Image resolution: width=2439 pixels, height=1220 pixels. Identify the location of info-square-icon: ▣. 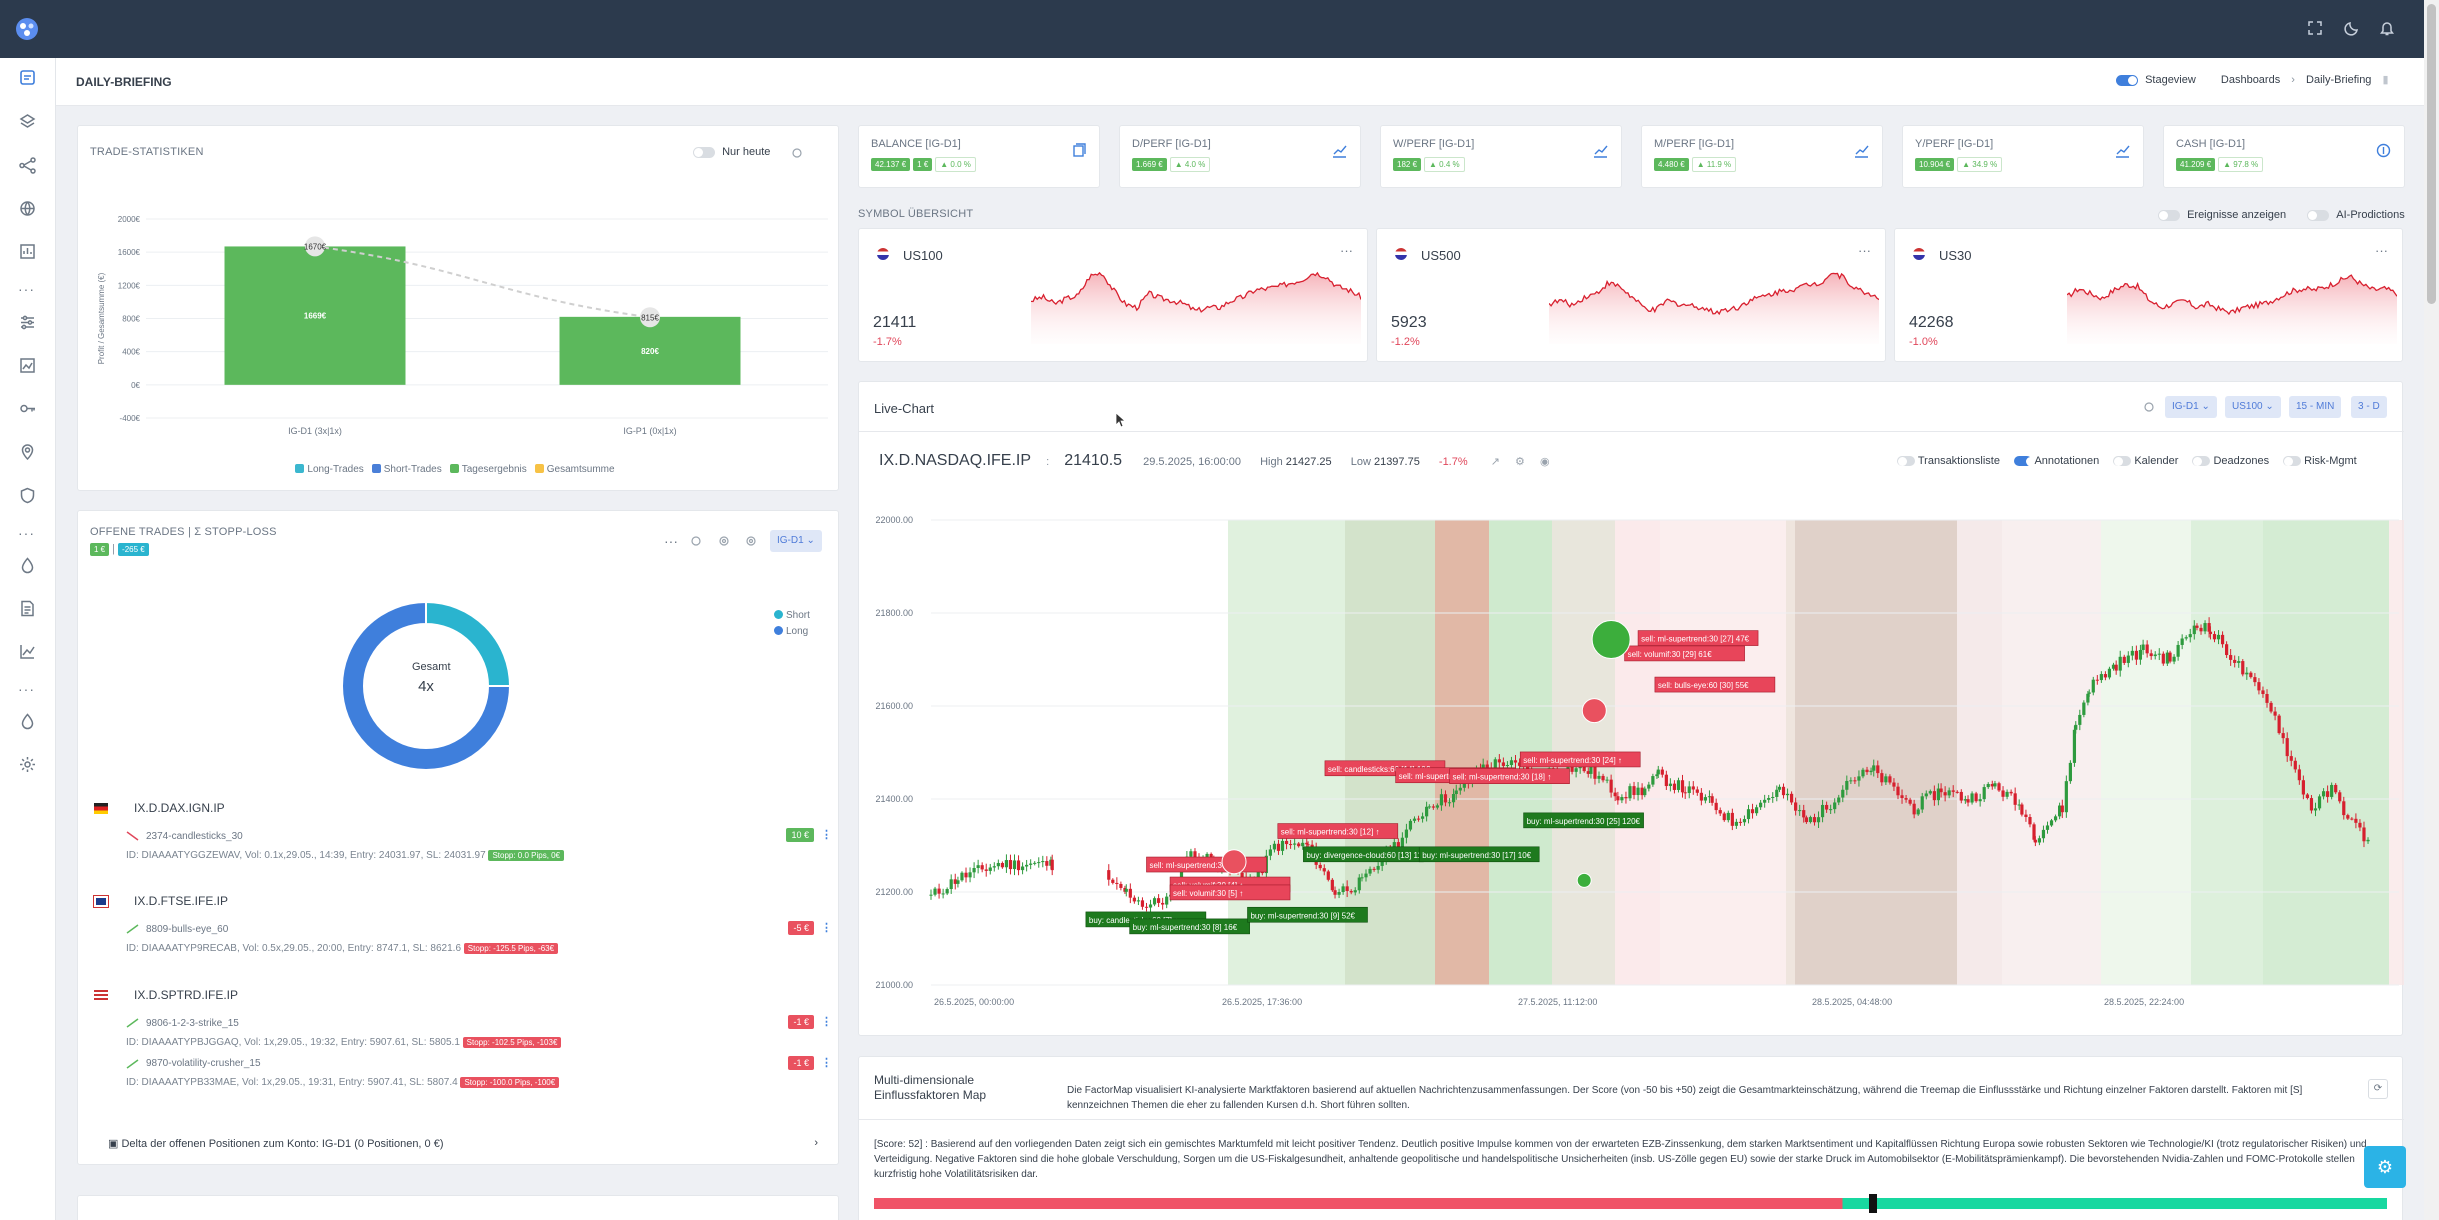
(113, 1144).